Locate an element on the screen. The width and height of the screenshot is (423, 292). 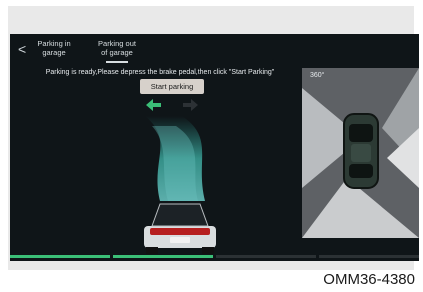
selected-tab-underline is located at coordinates (117, 62).